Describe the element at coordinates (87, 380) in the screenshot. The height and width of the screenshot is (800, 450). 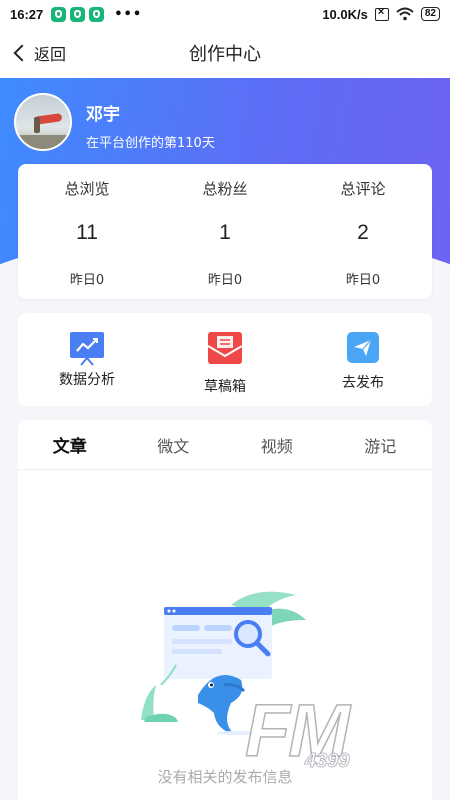
I see `tool-label: 数据分析` at that location.